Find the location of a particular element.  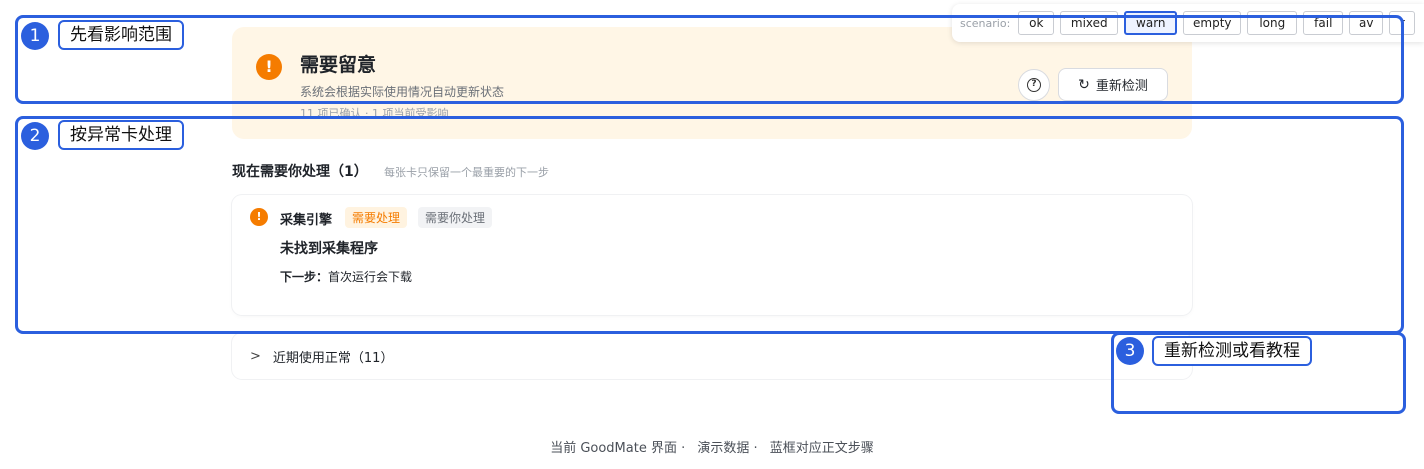

footer-part-2: 演示数据 · is located at coordinates (727, 448).